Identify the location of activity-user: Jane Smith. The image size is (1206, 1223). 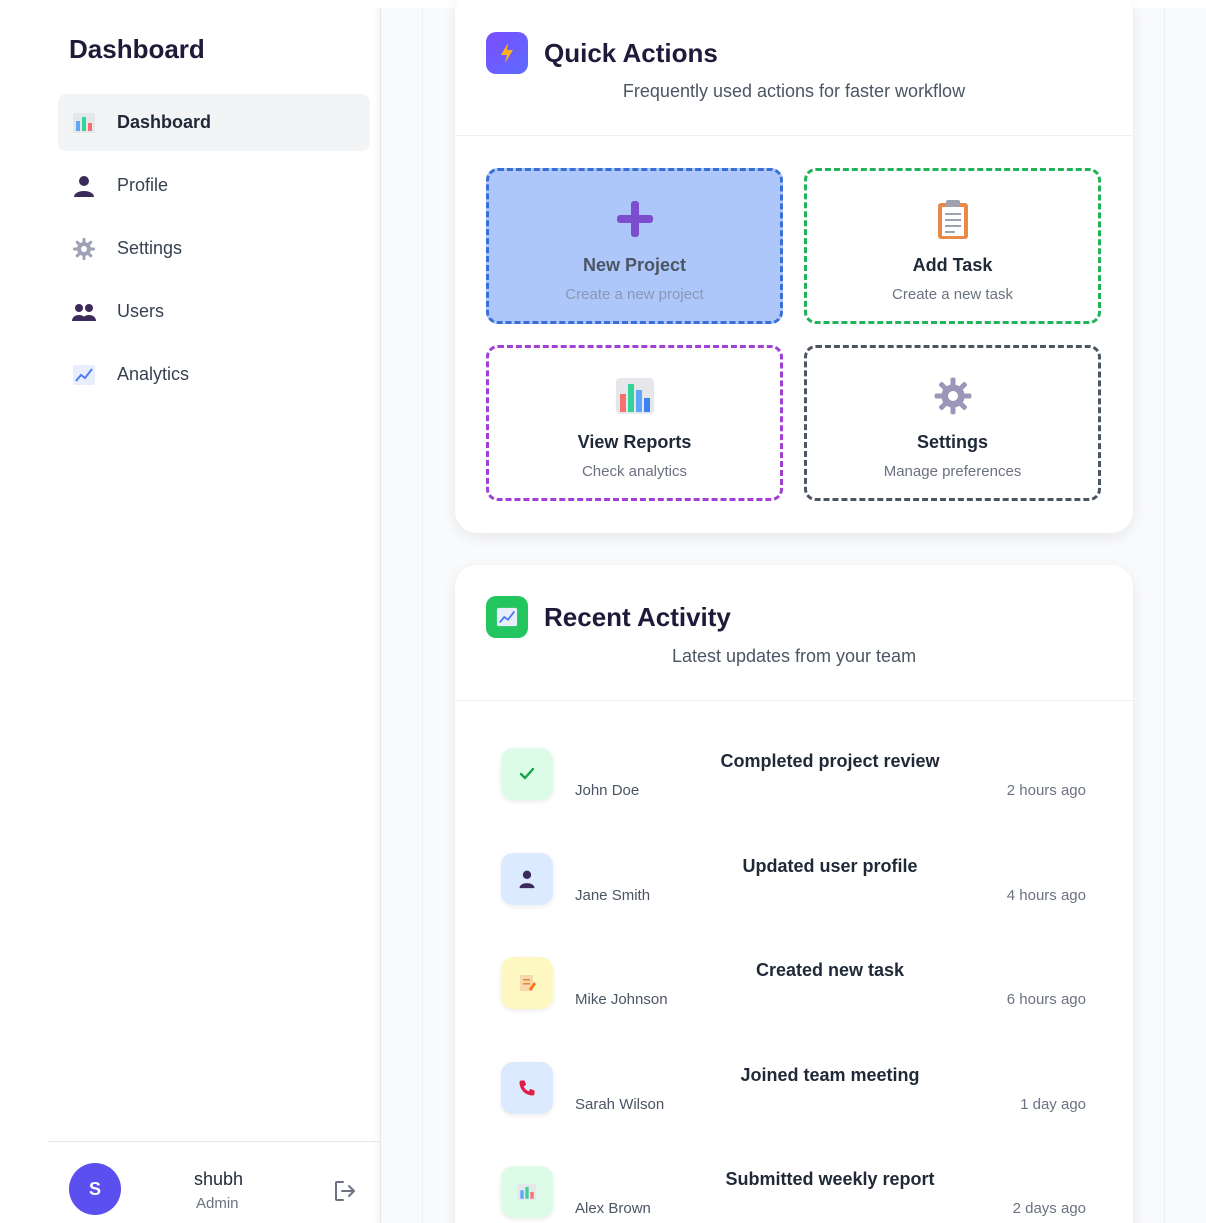
(613, 895).